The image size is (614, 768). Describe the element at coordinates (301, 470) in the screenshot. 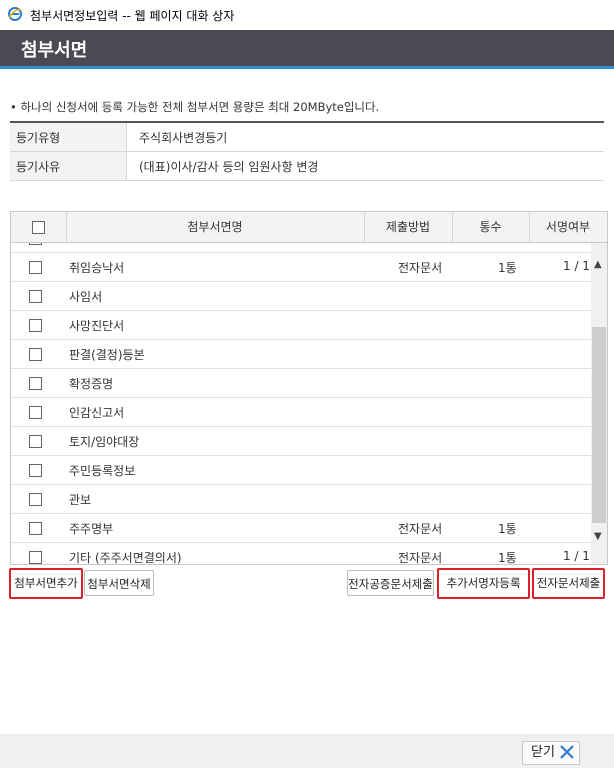

I see `table-row: 주민등록정보` at that location.